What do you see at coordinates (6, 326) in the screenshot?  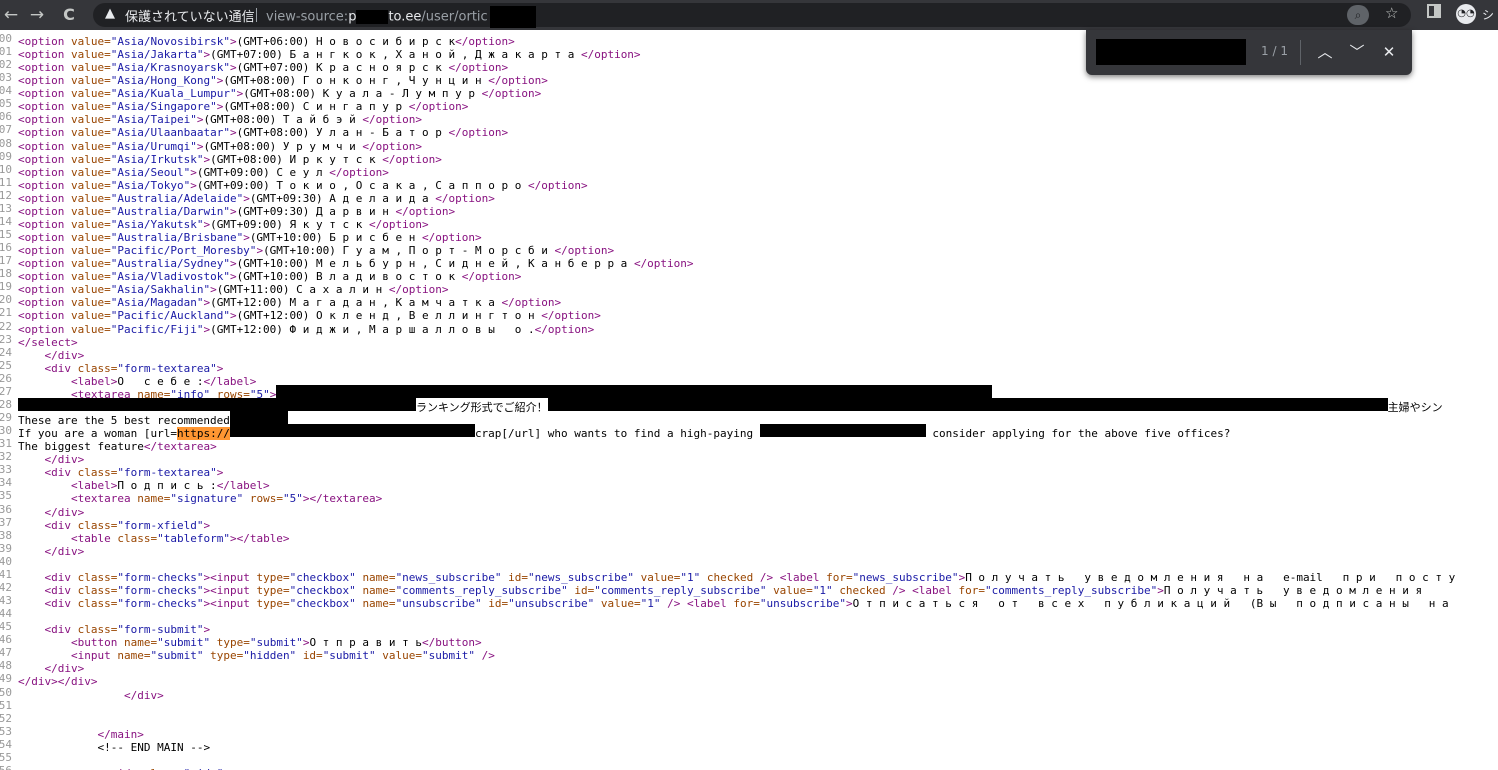 I see `line-number: 22` at bounding box center [6, 326].